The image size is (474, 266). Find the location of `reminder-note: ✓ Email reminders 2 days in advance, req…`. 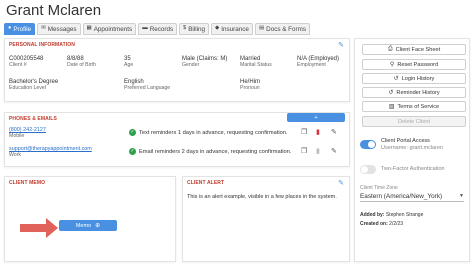

reminder-note: ✓ Email reminders 2 days in advance, req… is located at coordinates (210, 151).